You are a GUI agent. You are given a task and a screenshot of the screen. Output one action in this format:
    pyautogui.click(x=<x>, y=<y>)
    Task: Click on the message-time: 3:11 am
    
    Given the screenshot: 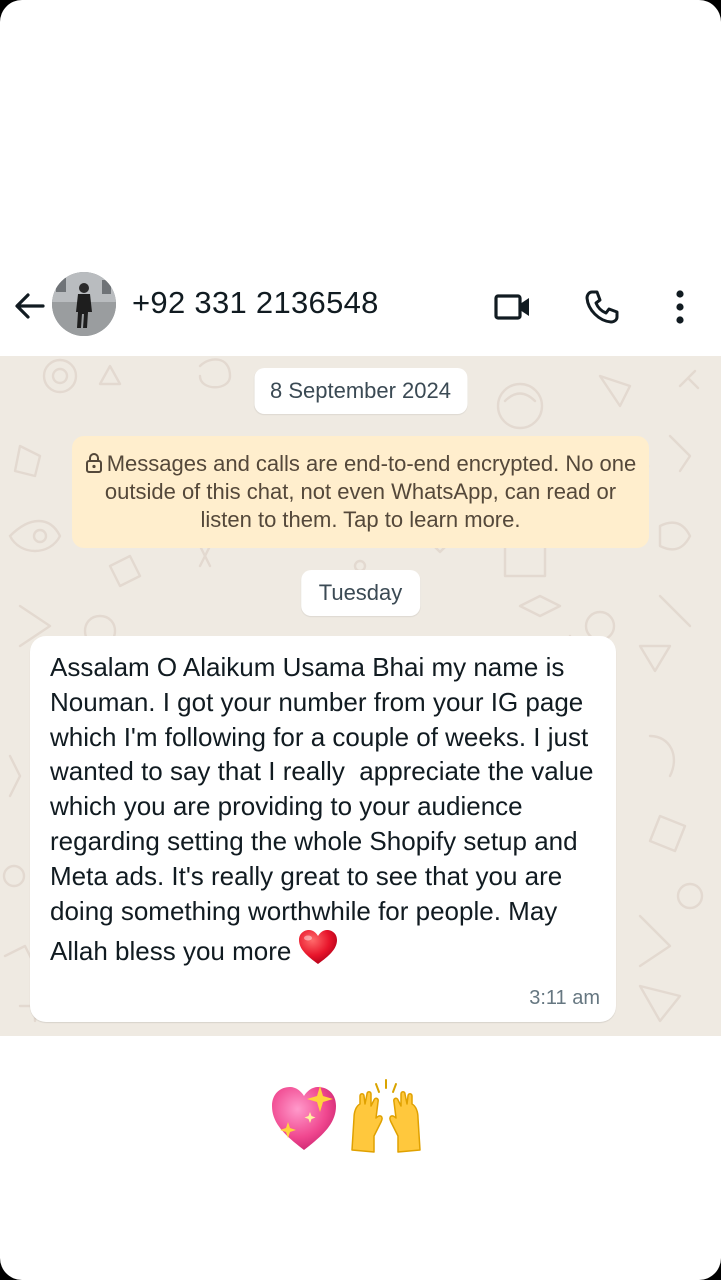 What is the action you would take?
    pyautogui.click(x=564, y=998)
    